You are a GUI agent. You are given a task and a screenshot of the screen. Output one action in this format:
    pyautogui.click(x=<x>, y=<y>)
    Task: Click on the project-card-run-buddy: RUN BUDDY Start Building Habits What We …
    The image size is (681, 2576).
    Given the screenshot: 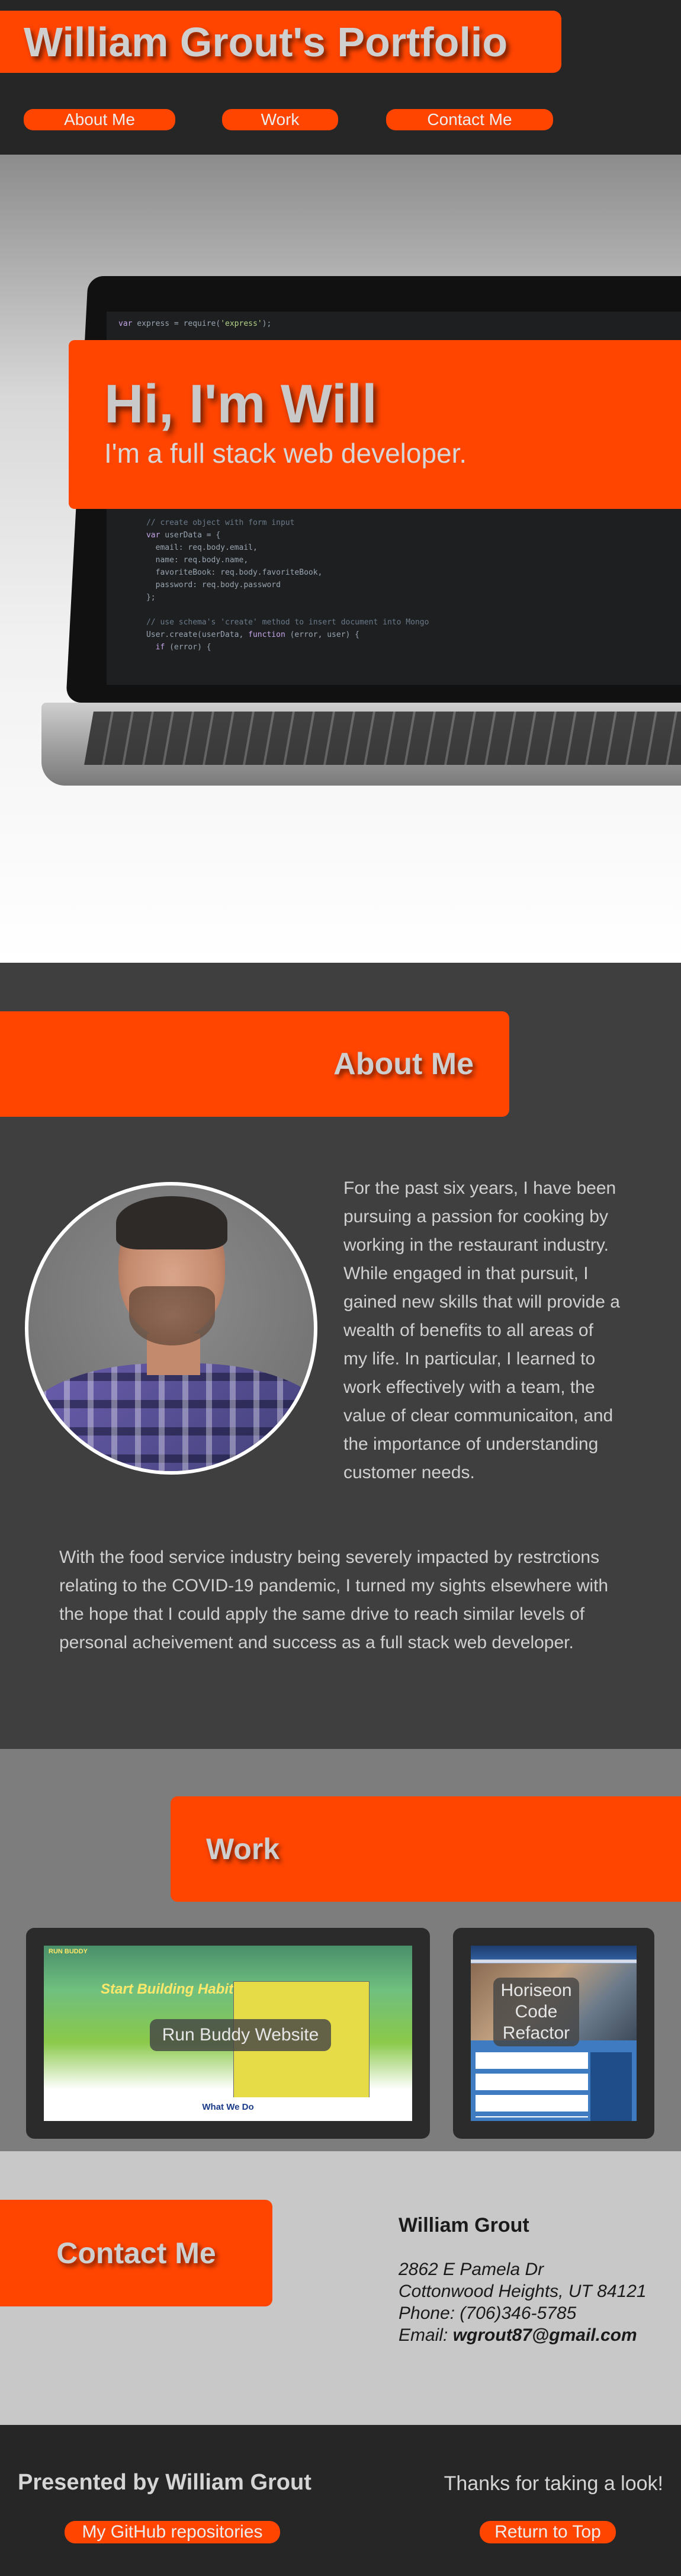 What is the action you would take?
    pyautogui.click(x=228, y=2034)
    